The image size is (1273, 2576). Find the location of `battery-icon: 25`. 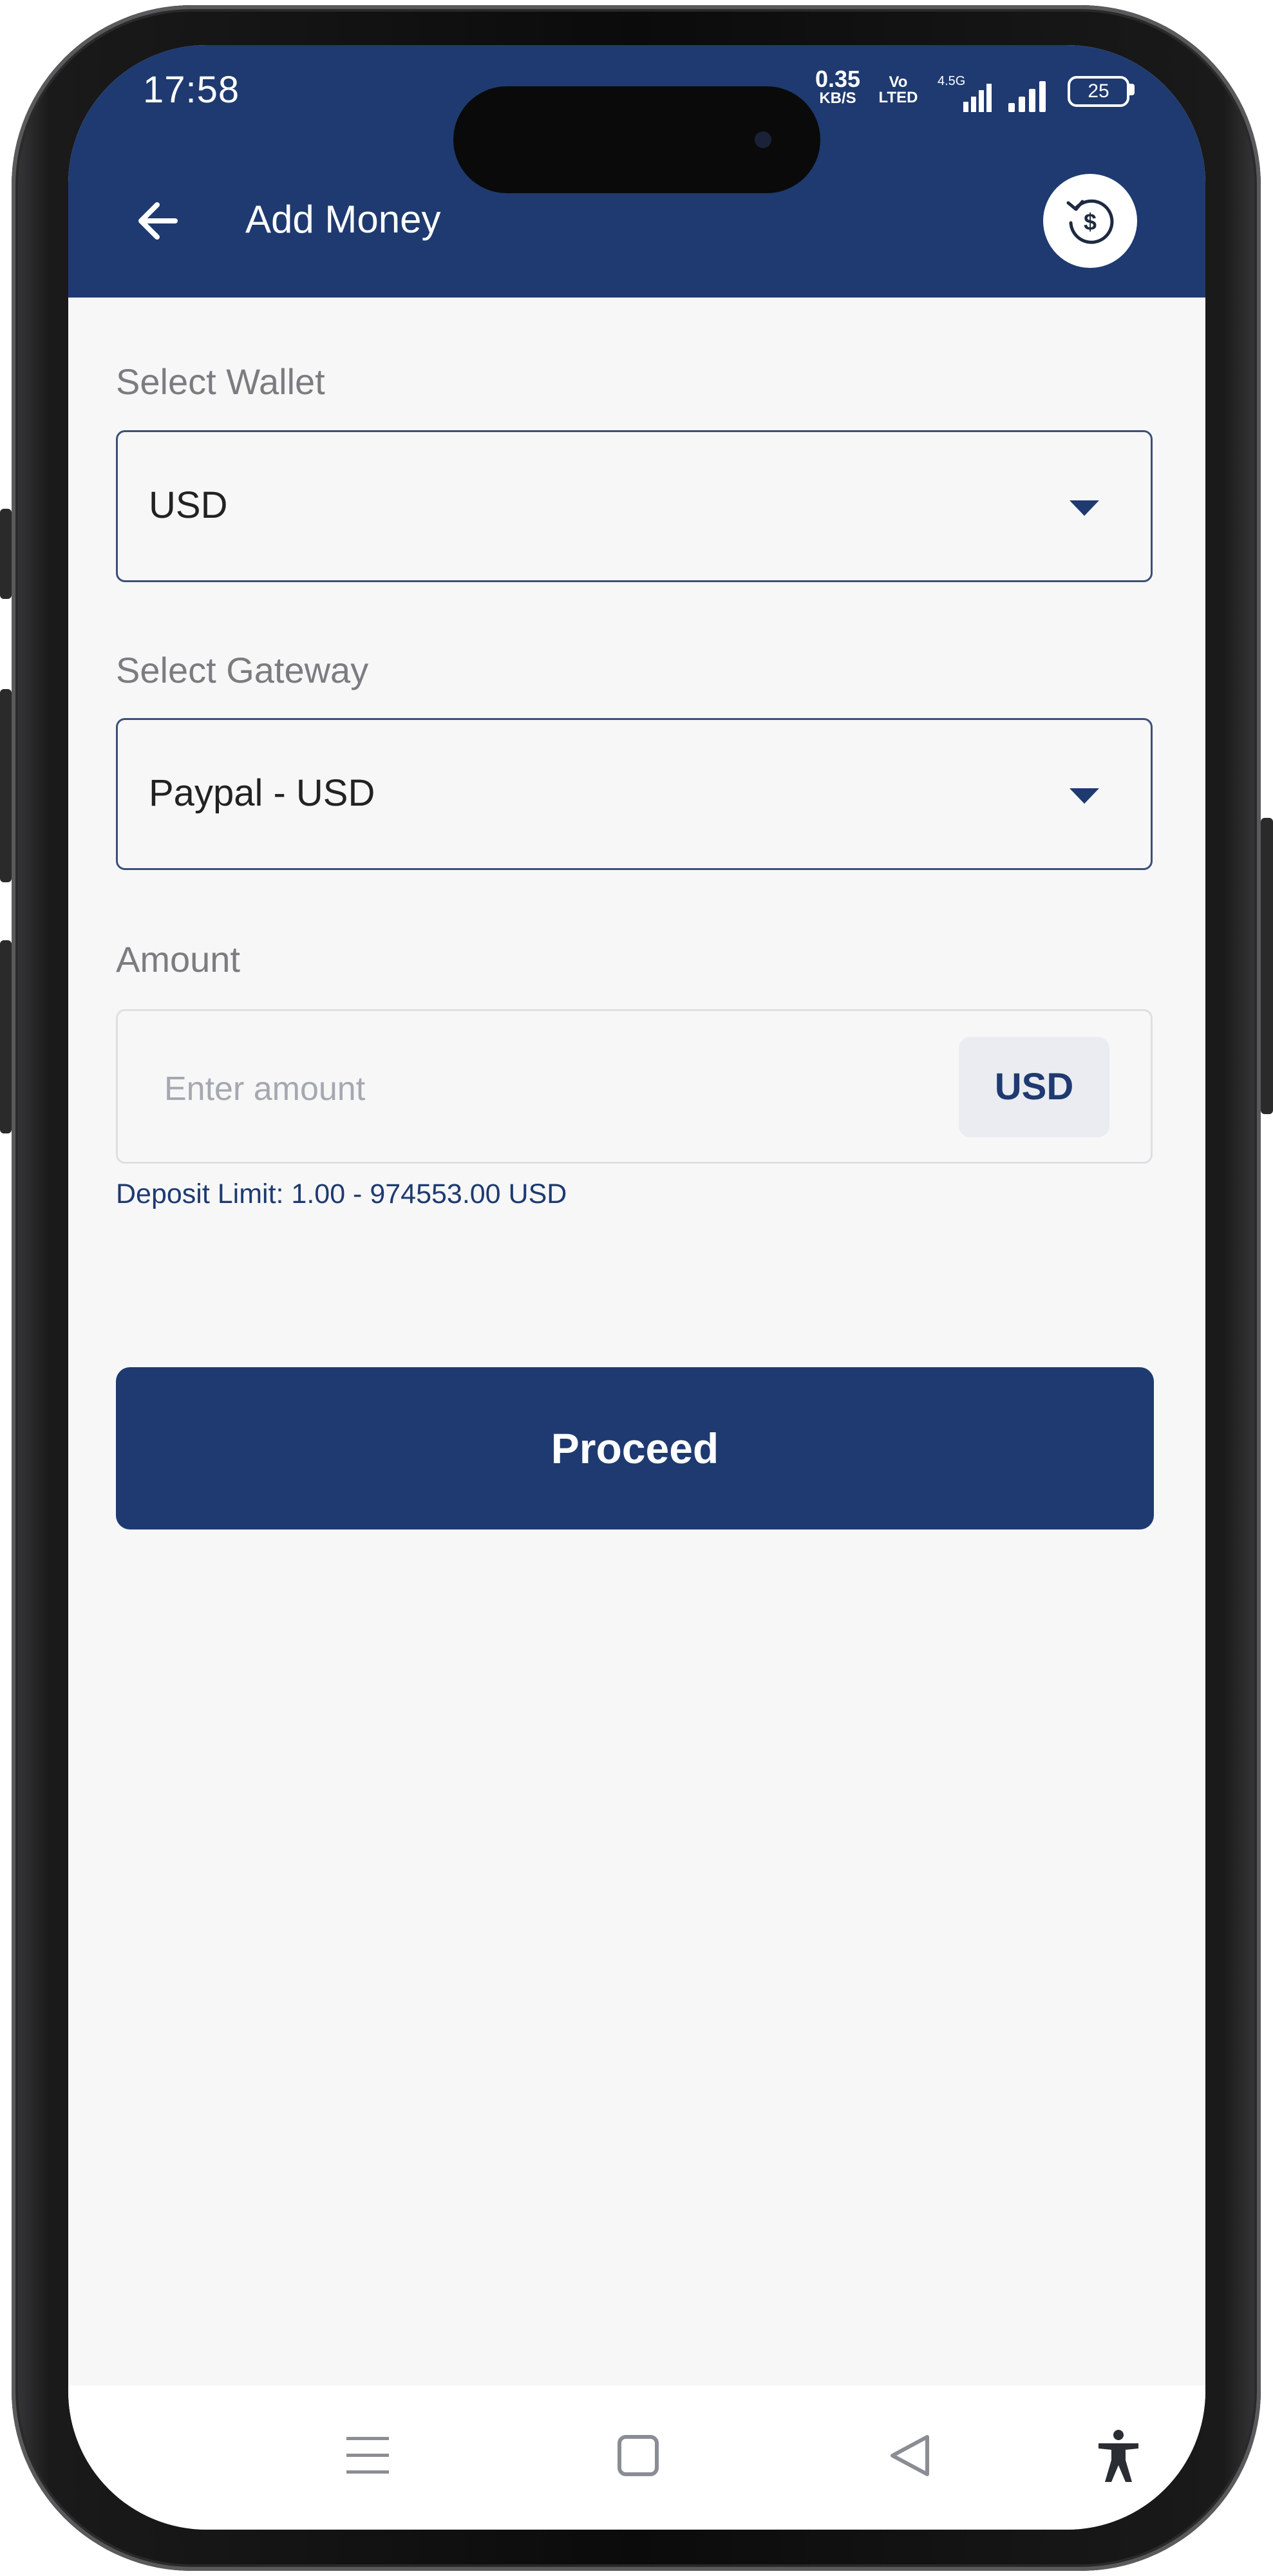

battery-icon: 25 is located at coordinates (1098, 92).